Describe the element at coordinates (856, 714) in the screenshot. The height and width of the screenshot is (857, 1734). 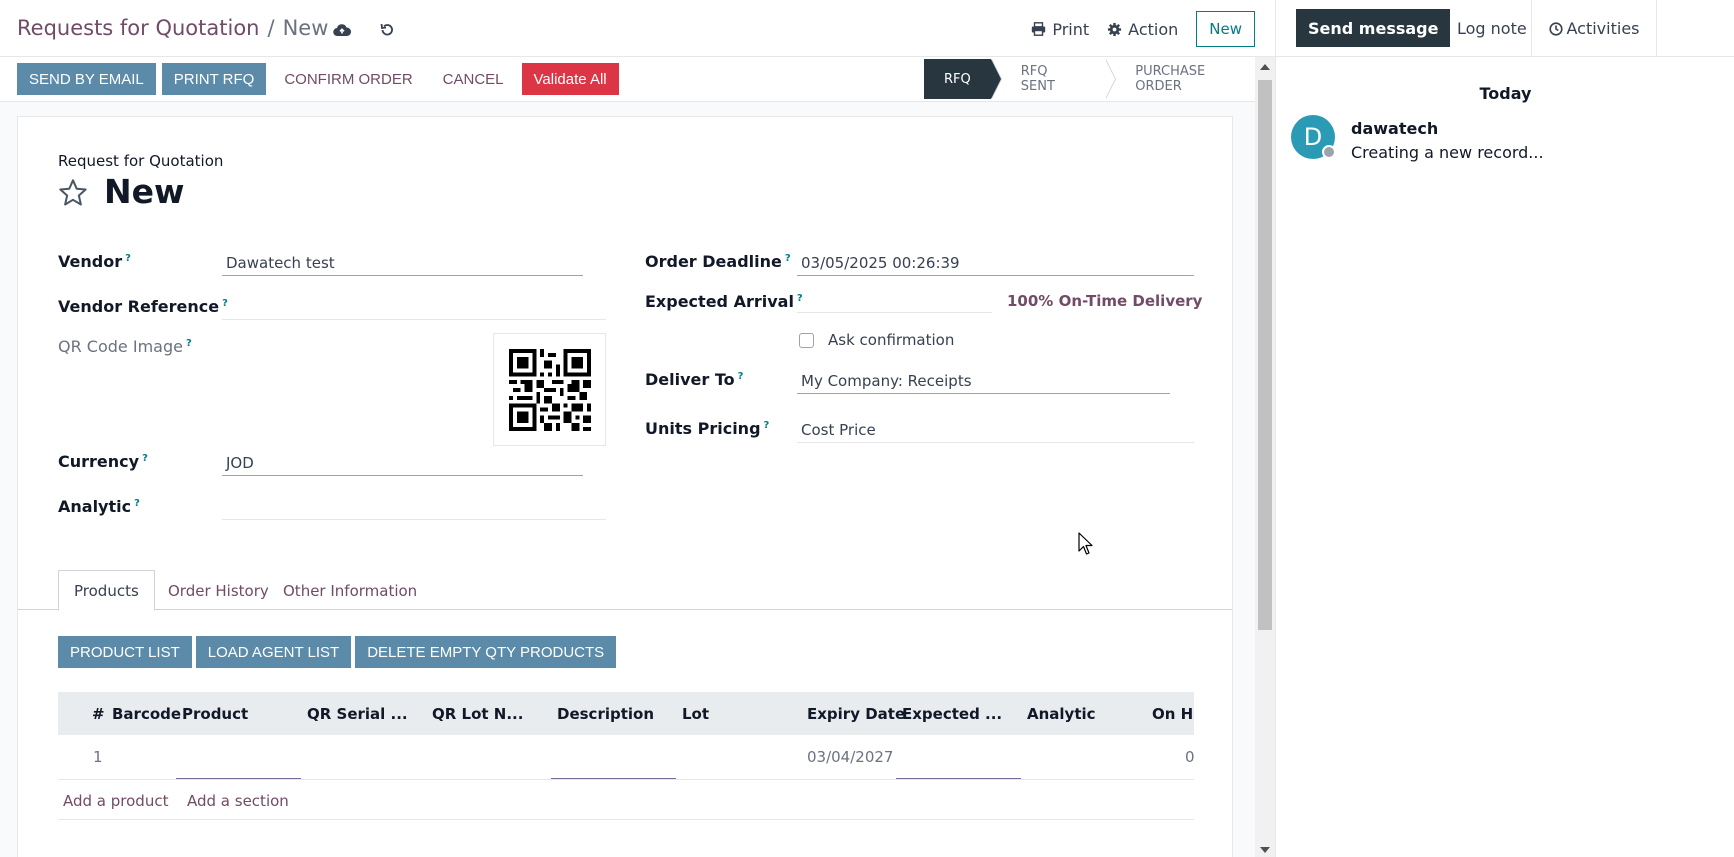
I see `col-expiry-date: Expiry Date` at that location.